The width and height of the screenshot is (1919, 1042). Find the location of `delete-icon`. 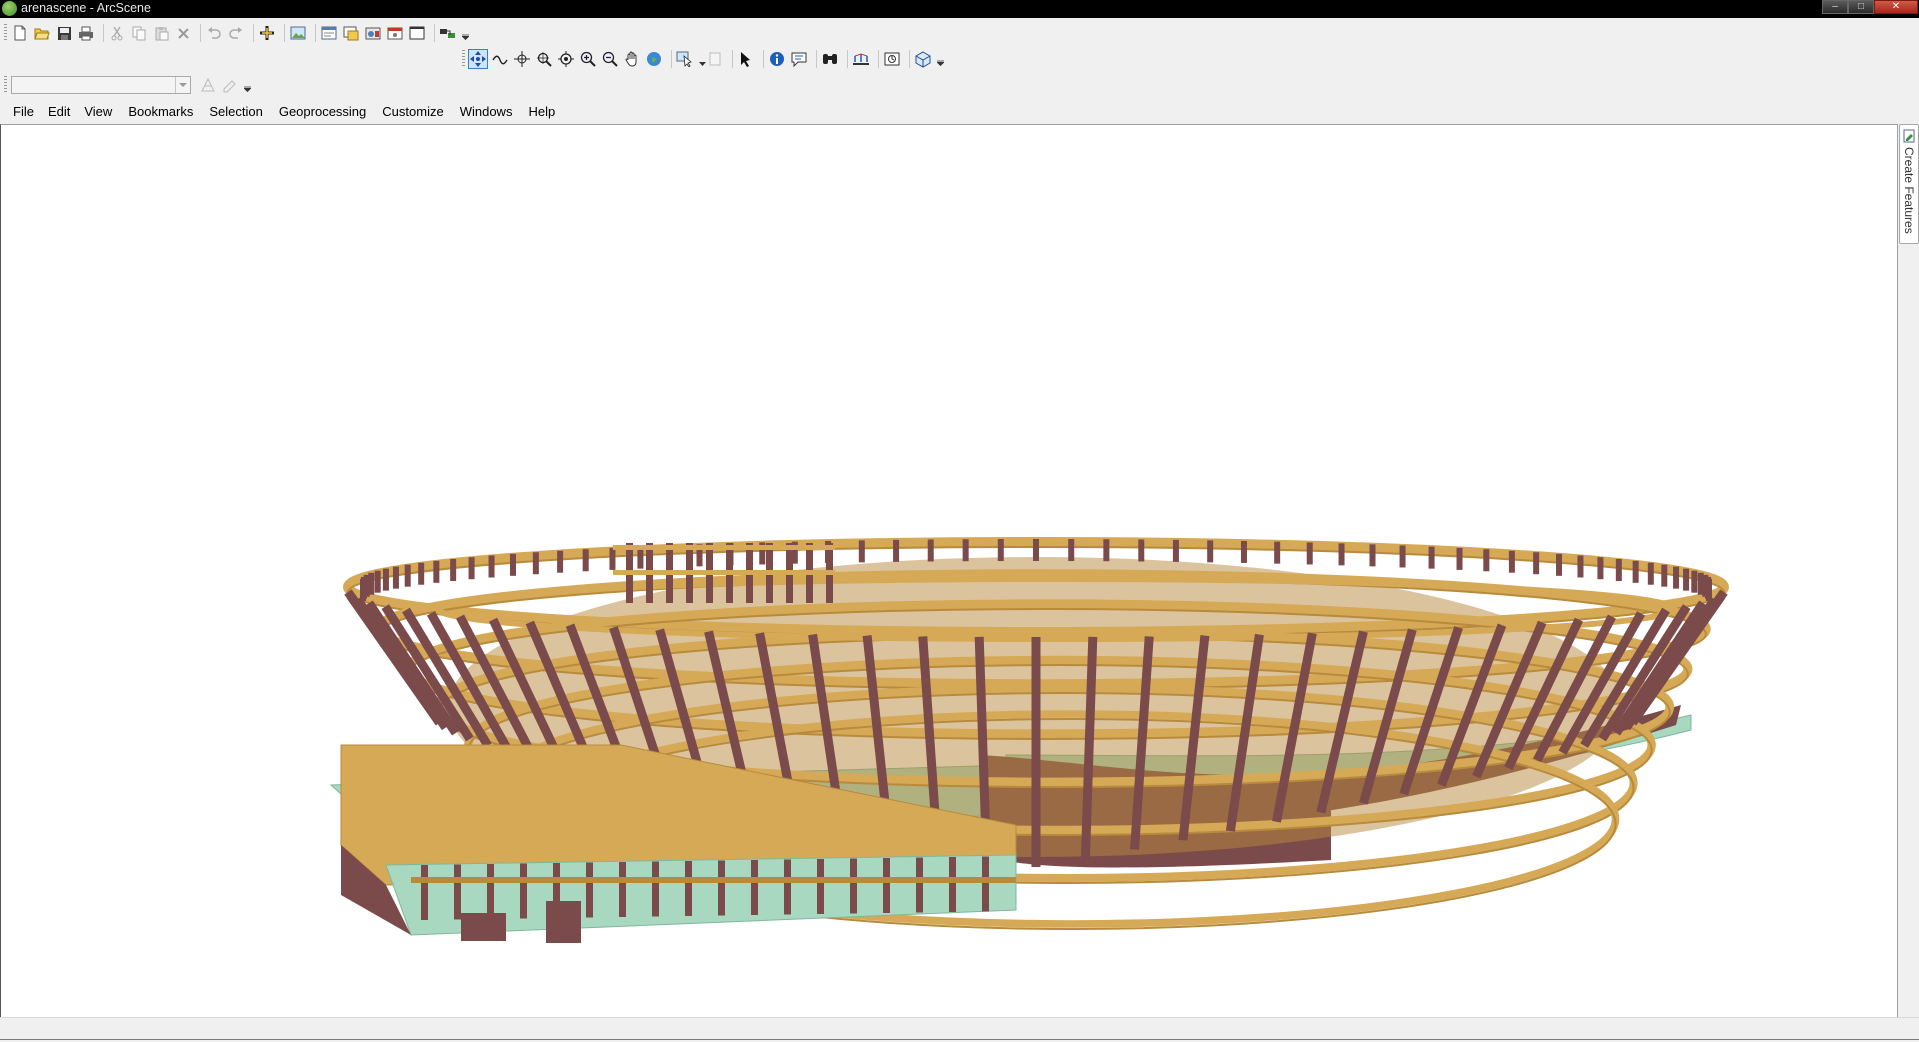

delete-icon is located at coordinates (183, 33).